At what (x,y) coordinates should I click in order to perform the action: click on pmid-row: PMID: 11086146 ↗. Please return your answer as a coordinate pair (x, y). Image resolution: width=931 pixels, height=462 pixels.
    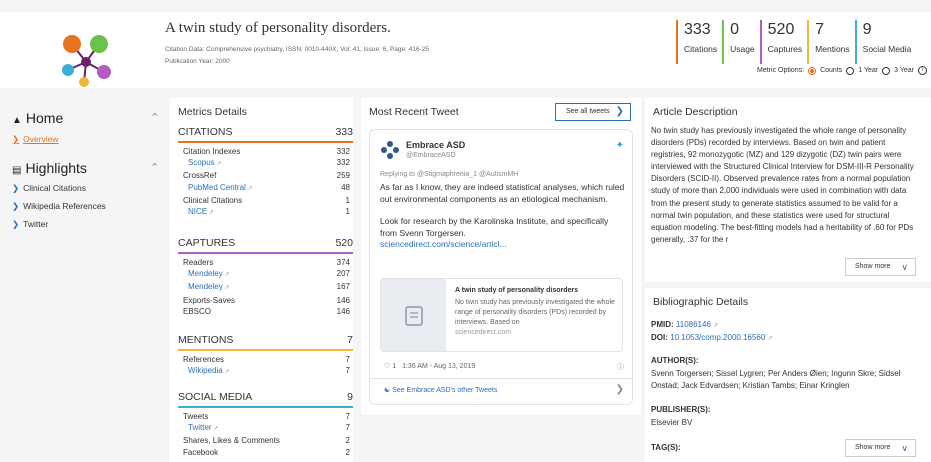
    Looking at the image, I should click on (684, 325).